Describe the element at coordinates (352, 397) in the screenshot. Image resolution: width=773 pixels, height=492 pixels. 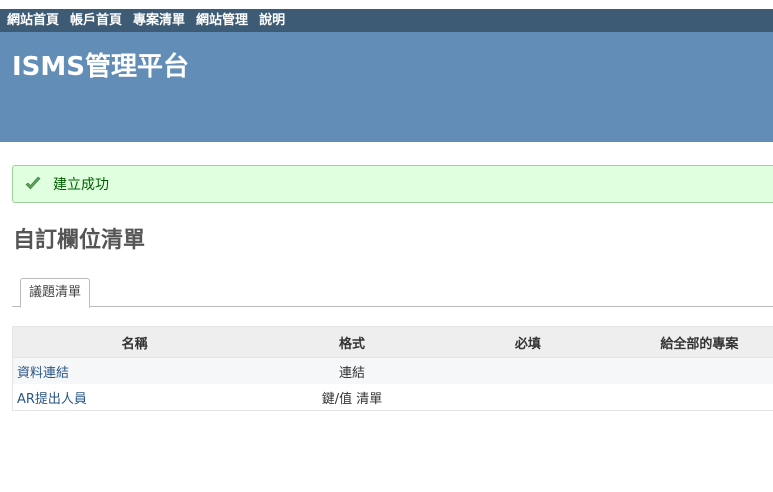
I see `cell-format: 鍵/值 清單` at that location.